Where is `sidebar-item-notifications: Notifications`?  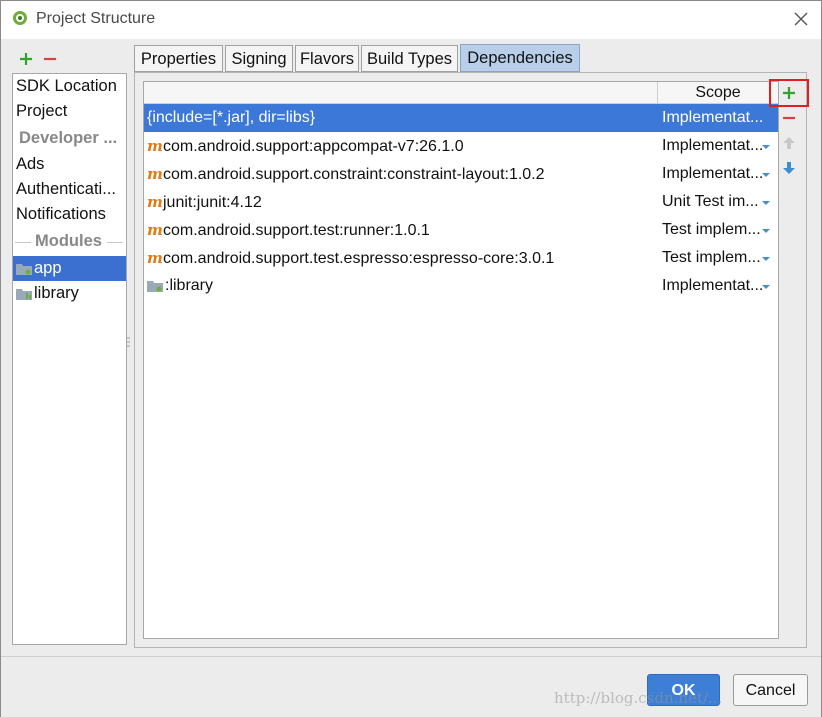 sidebar-item-notifications: Notifications is located at coordinates (69, 214).